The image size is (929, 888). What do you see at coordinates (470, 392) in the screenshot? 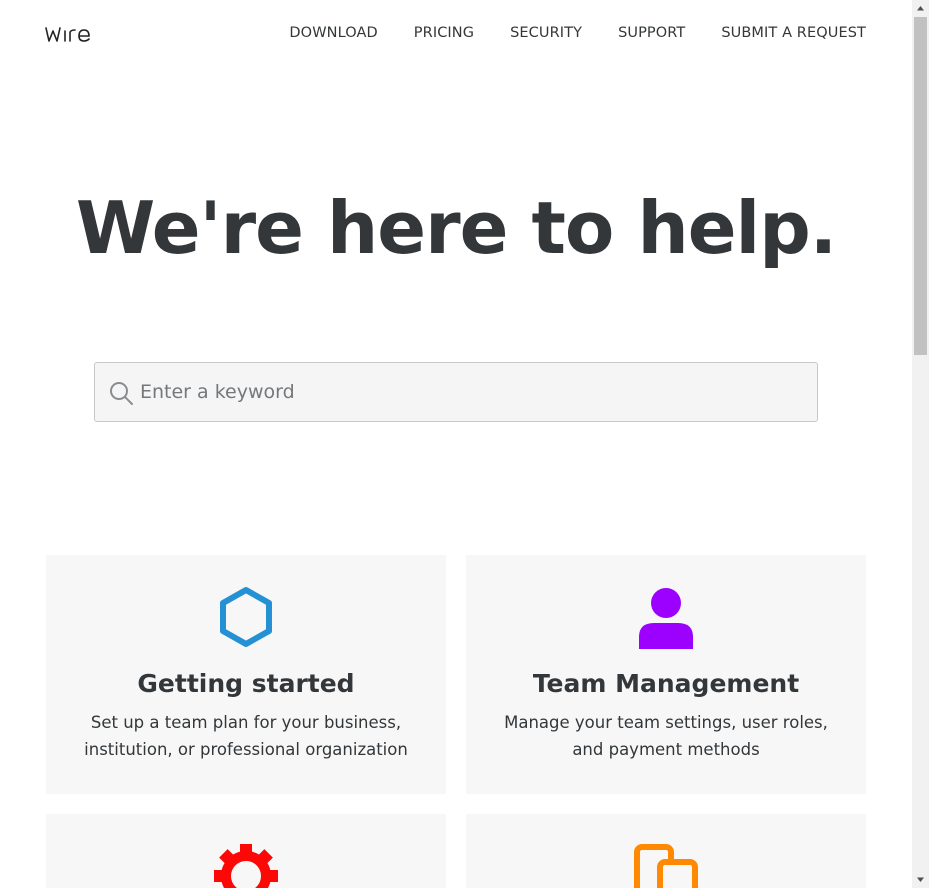
I see `search-input` at bounding box center [470, 392].